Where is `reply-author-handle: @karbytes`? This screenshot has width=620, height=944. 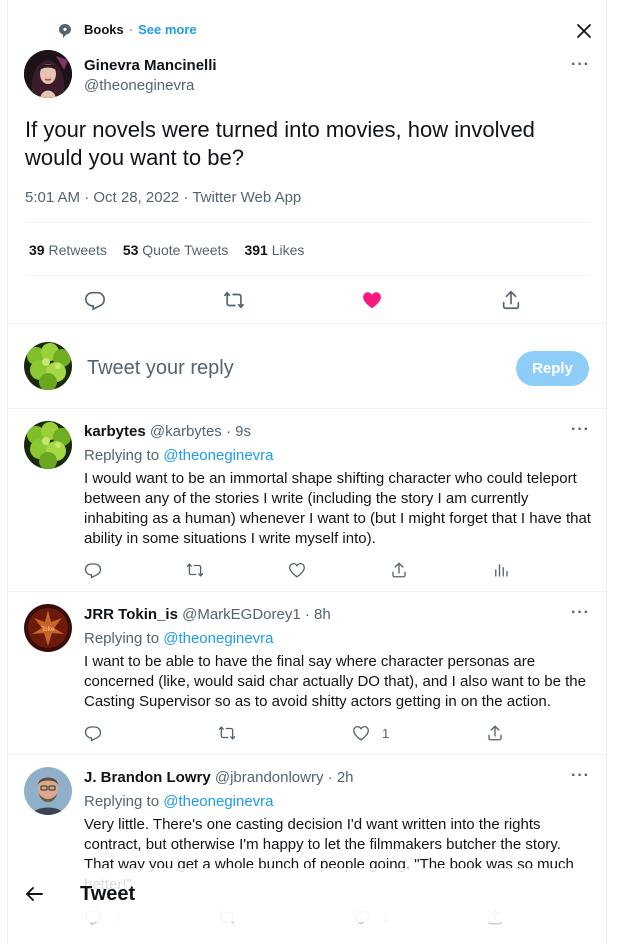 reply-author-handle: @karbytes is located at coordinates (186, 431).